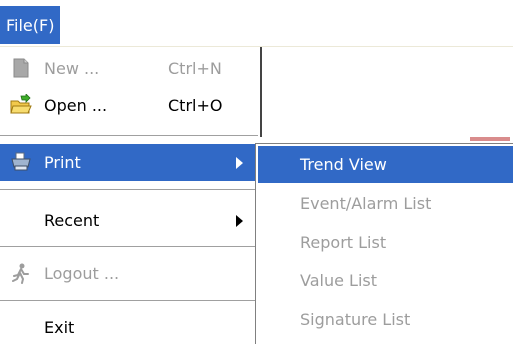  Describe the element at coordinates (256, 23) in the screenshot. I see `menu-bar: File(F)` at that location.